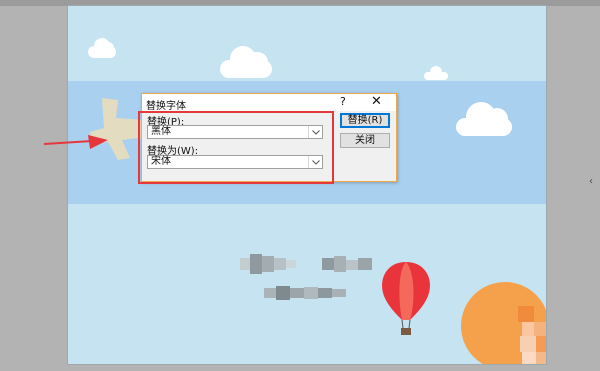 Image resolution: width=600 pixels, height=371 pixels. What do you see at coordinates (406, 298) in the screenshot?
I see `hot-air-balloon-graphic` at bounding box center [406, 298].